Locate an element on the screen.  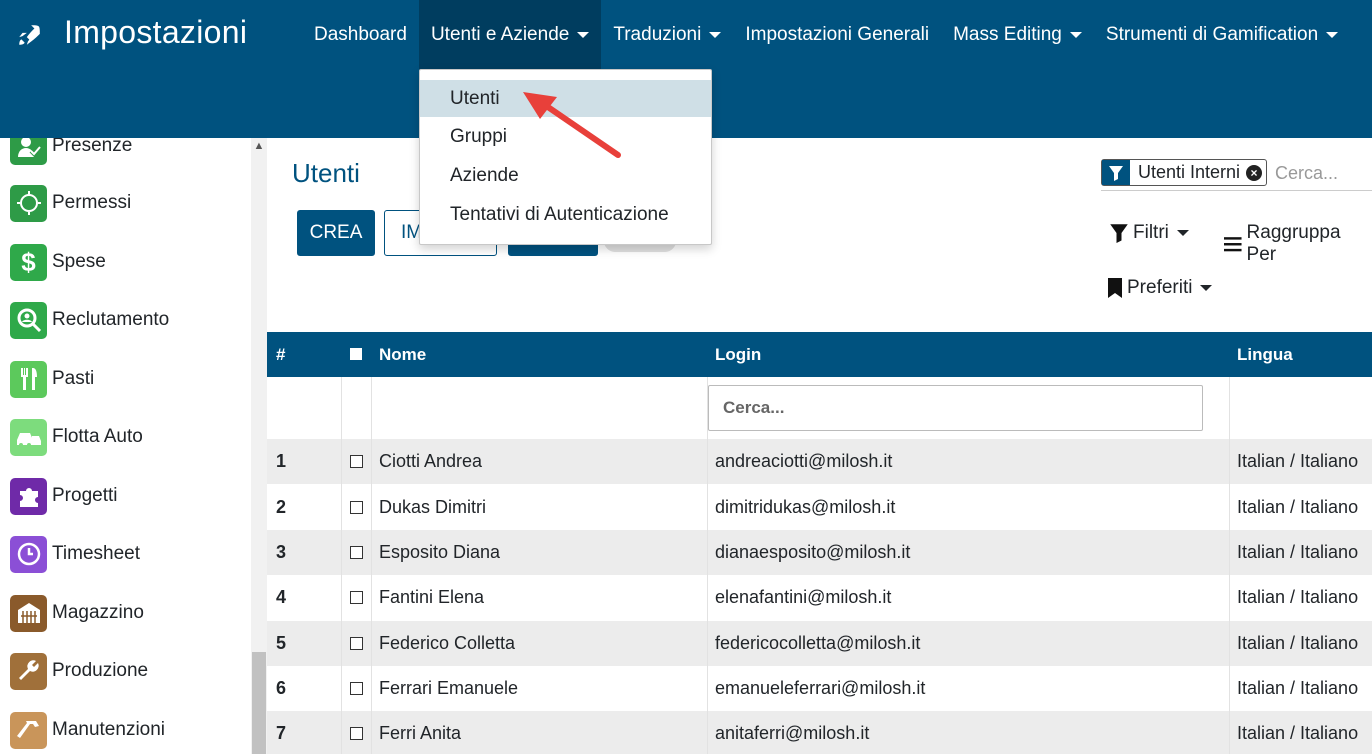
puzzle-icon is located at coordinates (28, 496).